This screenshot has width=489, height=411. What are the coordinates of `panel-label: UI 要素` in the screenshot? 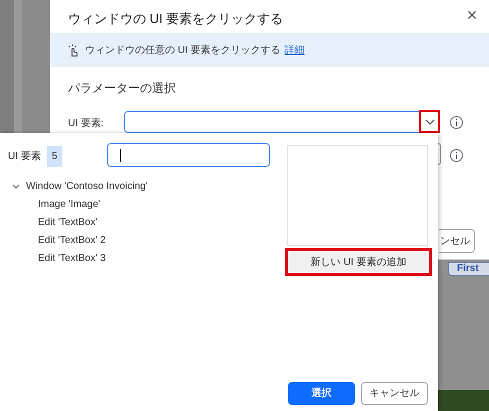 It's located at (24, 157).